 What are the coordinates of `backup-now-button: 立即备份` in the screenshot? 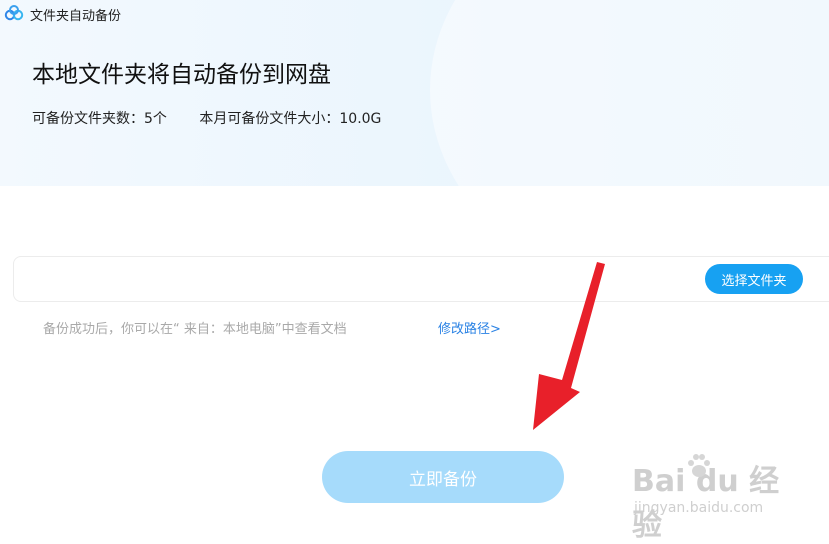 It's located at (443, 477).